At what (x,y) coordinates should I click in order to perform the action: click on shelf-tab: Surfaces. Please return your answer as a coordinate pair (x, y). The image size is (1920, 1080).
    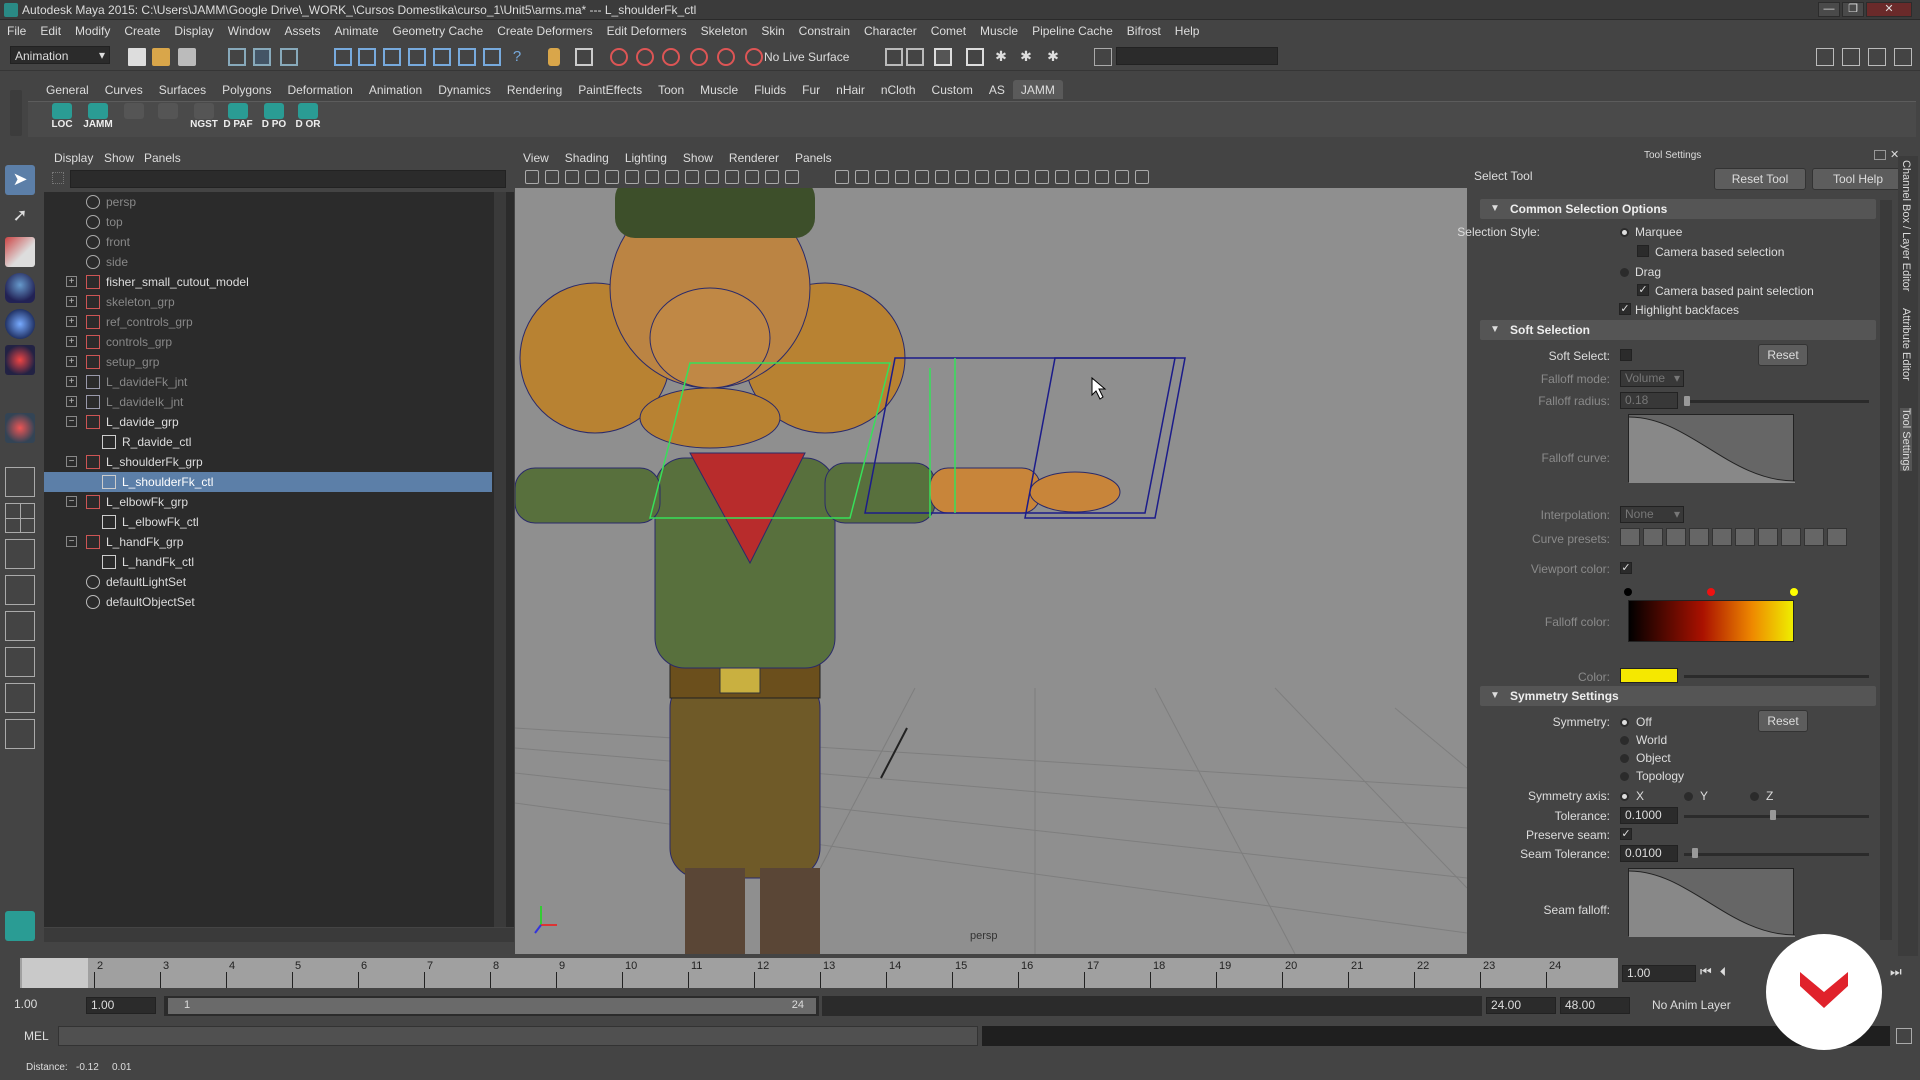
    Looking at the image, I should click on (182, 89).